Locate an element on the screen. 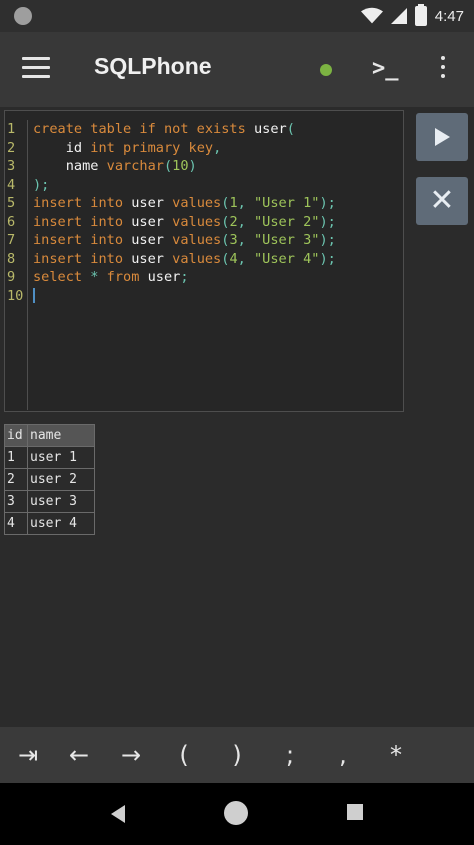 Image resolution: width=474 pixels, height=845 pixels. symbol-key-bar: ⇥ ← →();, * is located at coordinates (237, 755).